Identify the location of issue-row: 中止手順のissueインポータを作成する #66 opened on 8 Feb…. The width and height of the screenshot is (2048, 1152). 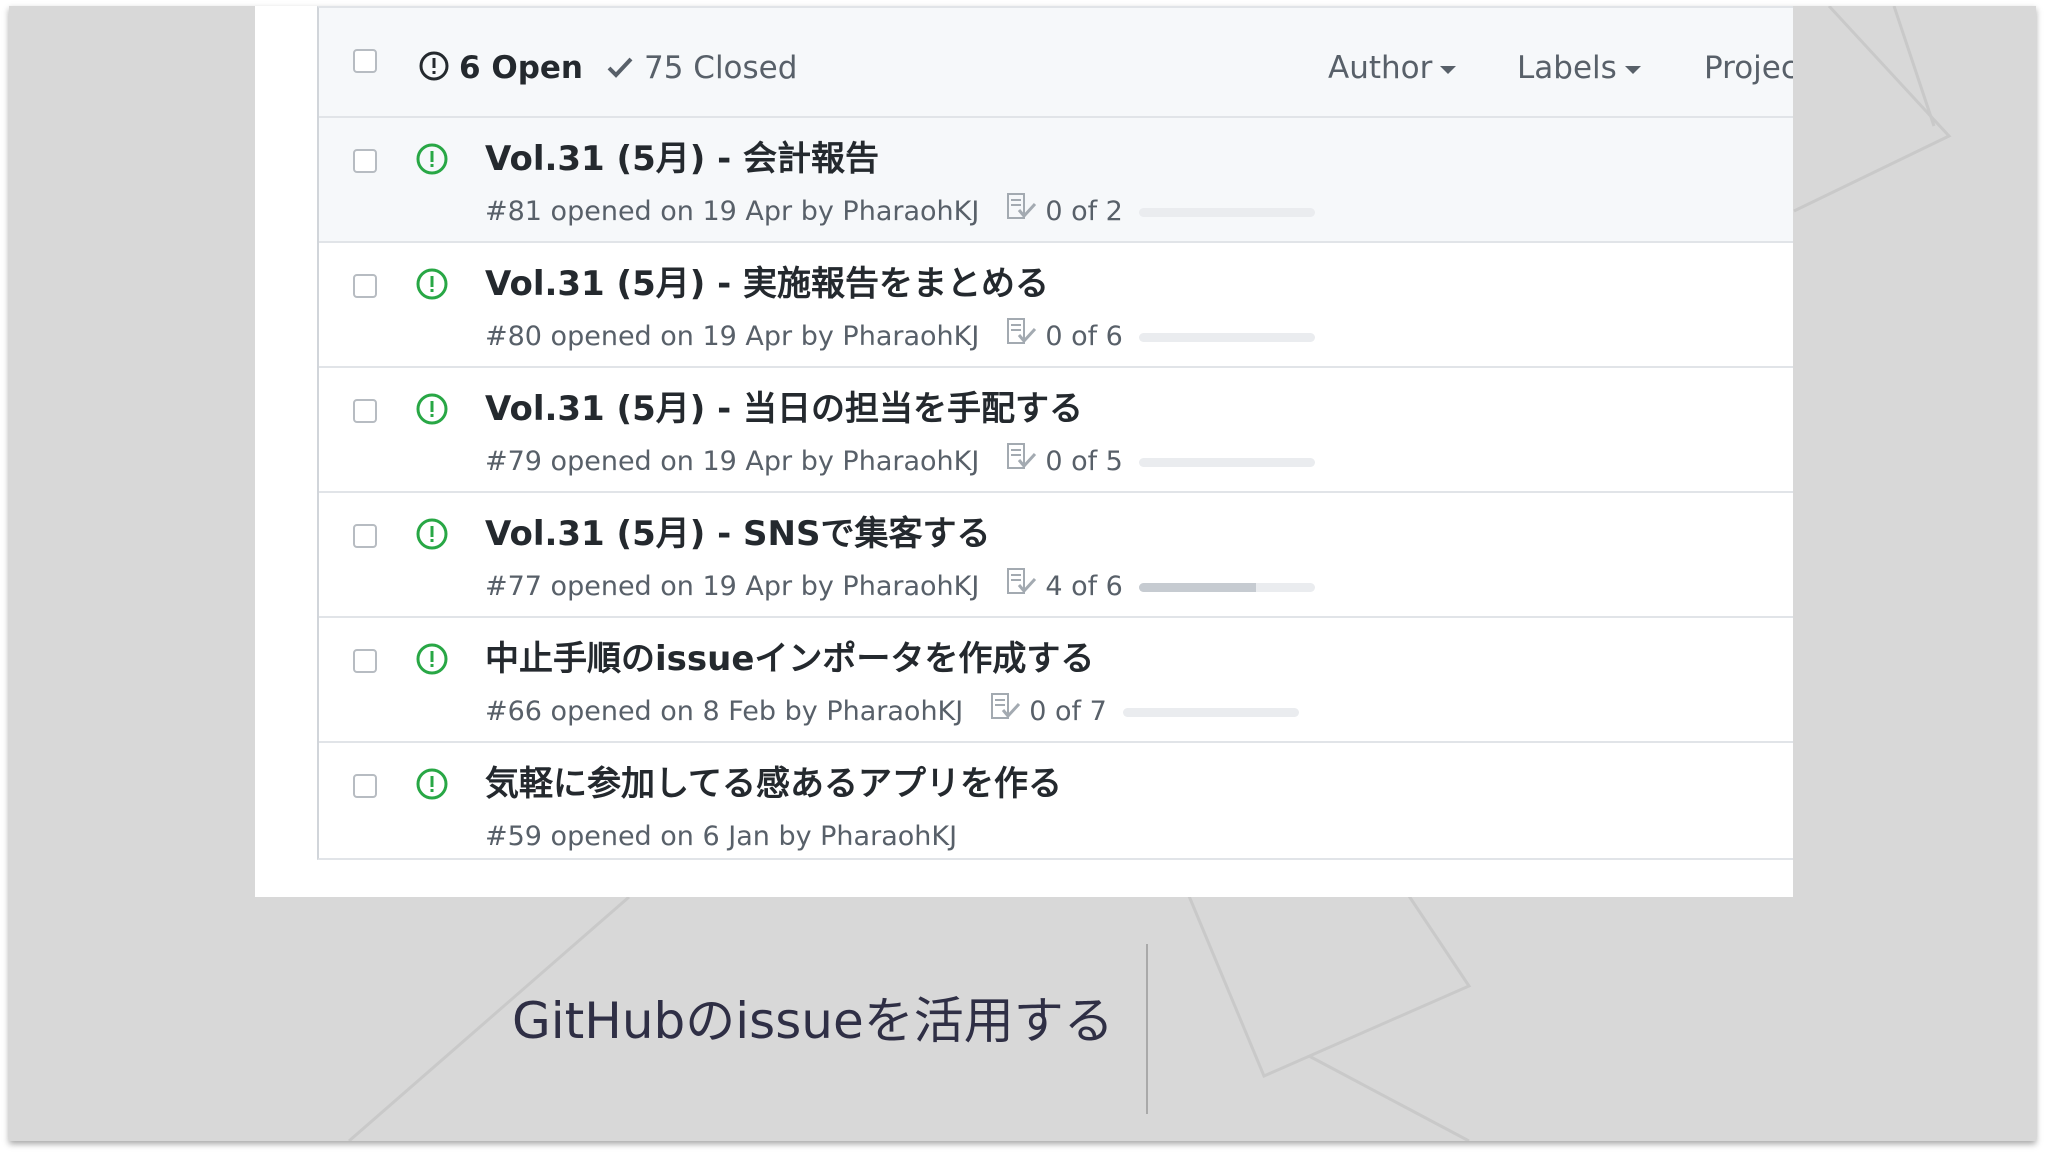
(1056, 680).